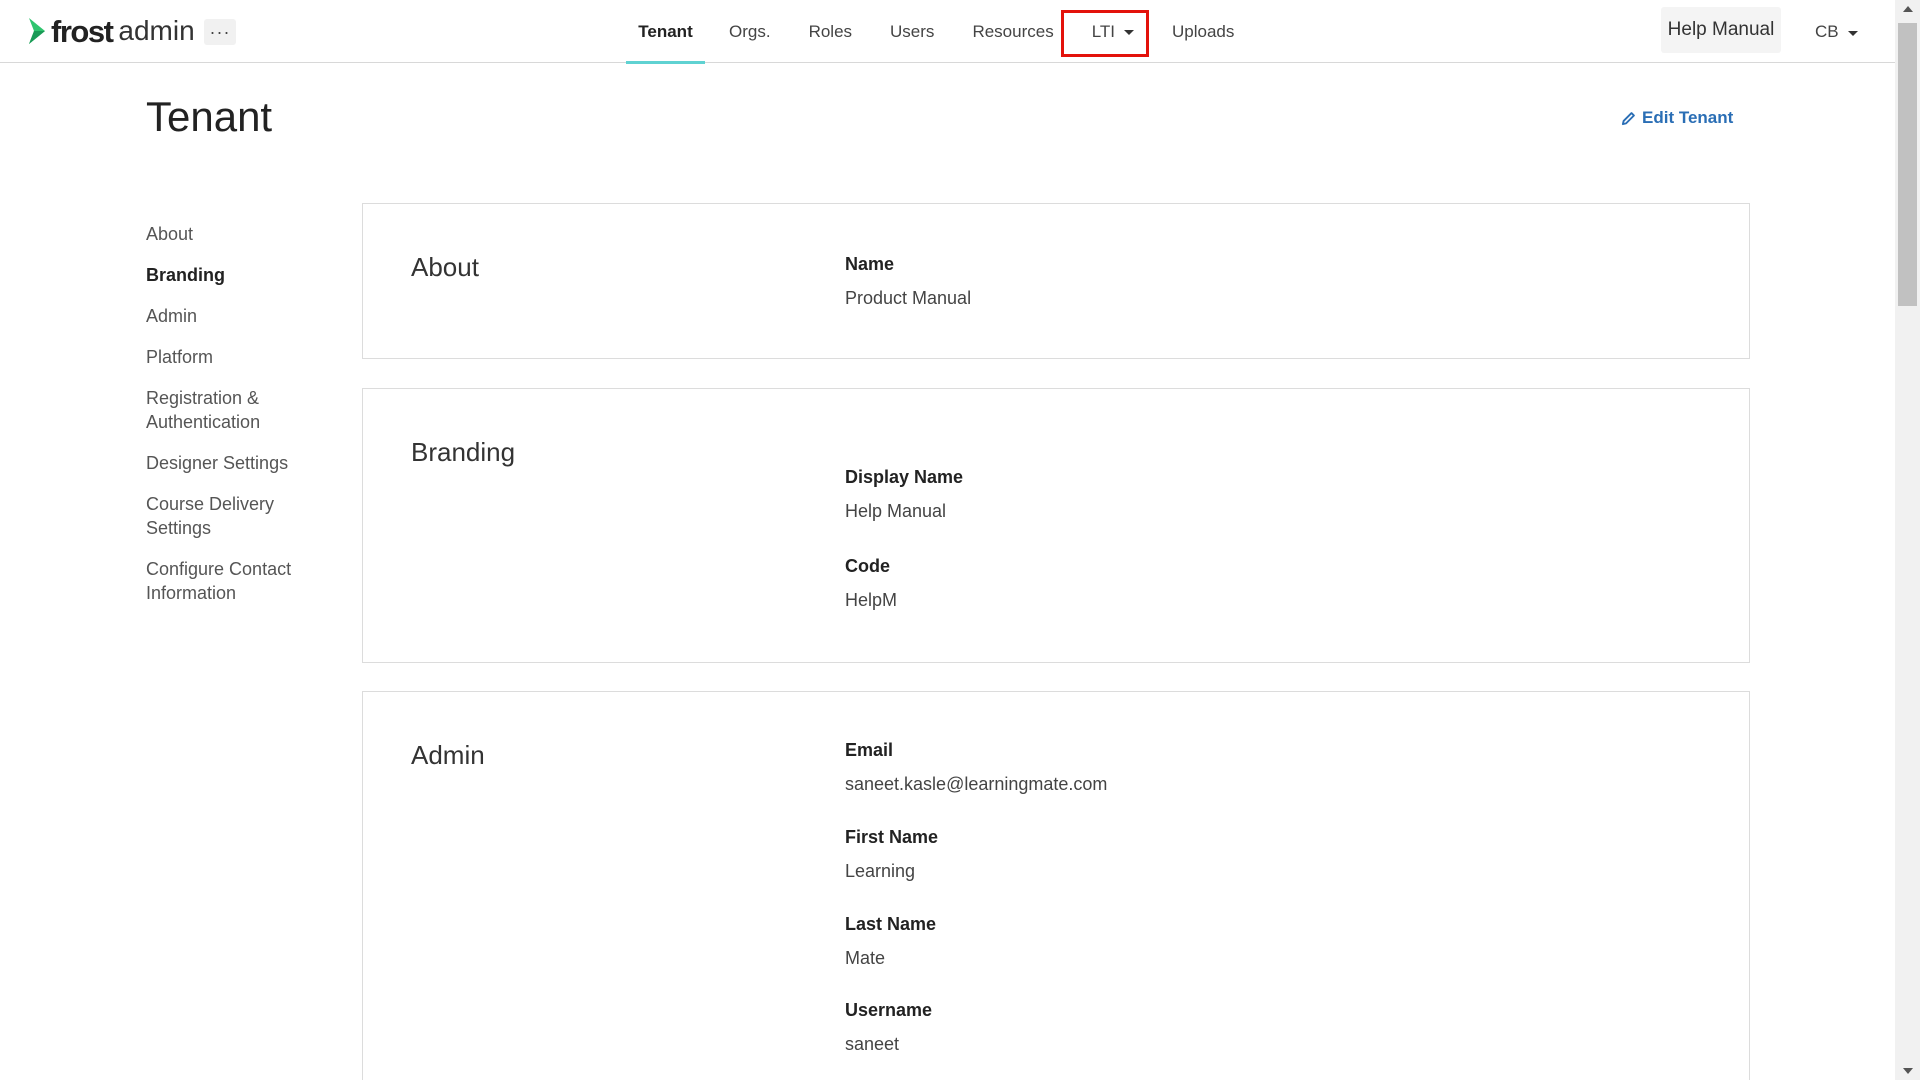  I want to click on more-options-button: ···, so click(220, 32).